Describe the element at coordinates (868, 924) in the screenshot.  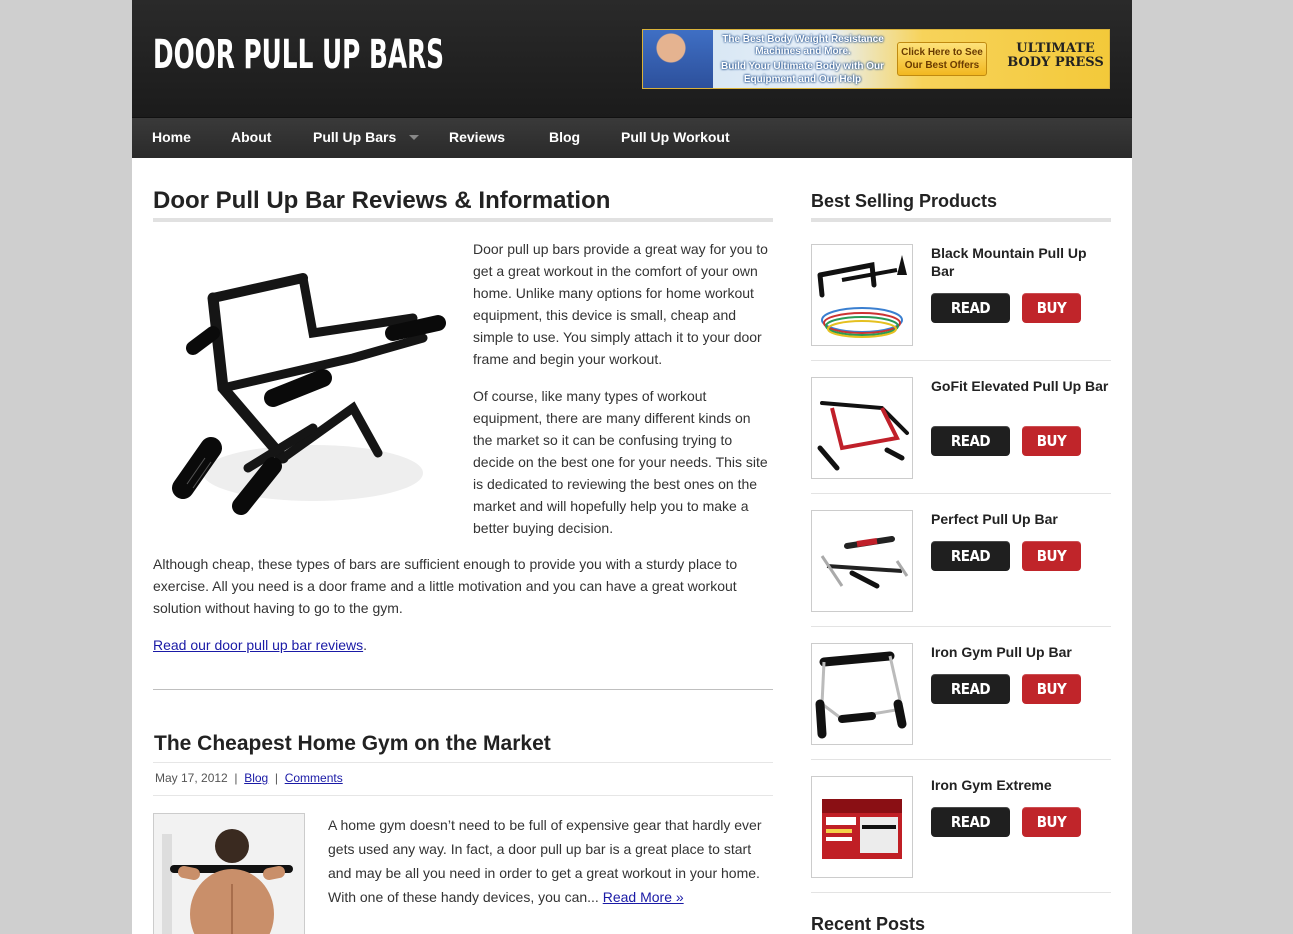
I see `recent-posts-title: Recent Posts` at that location.